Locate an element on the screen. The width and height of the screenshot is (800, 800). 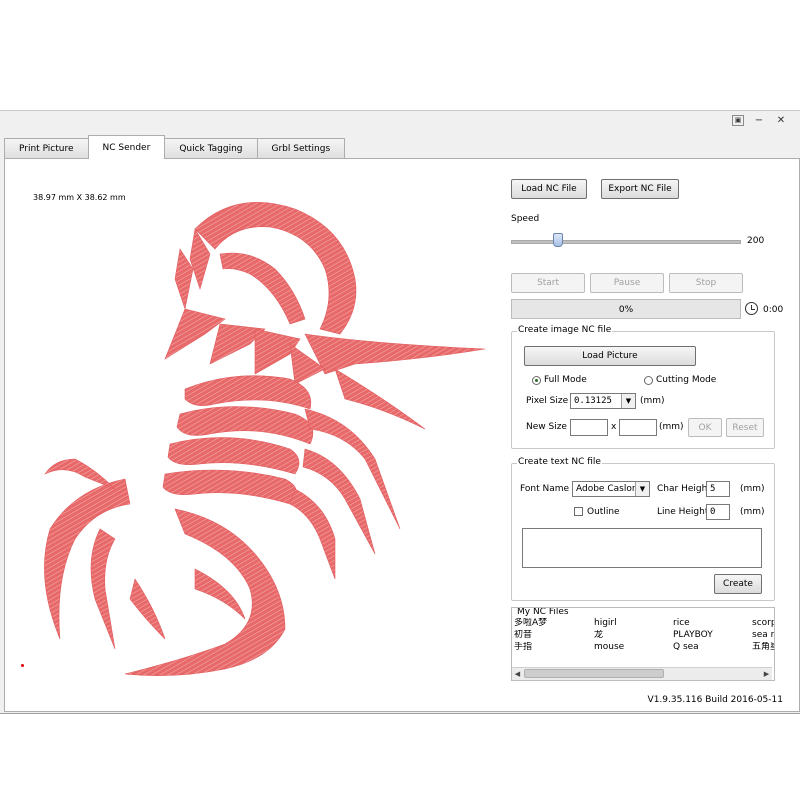
speed-value: 200 is located at coordinates (756, 241).